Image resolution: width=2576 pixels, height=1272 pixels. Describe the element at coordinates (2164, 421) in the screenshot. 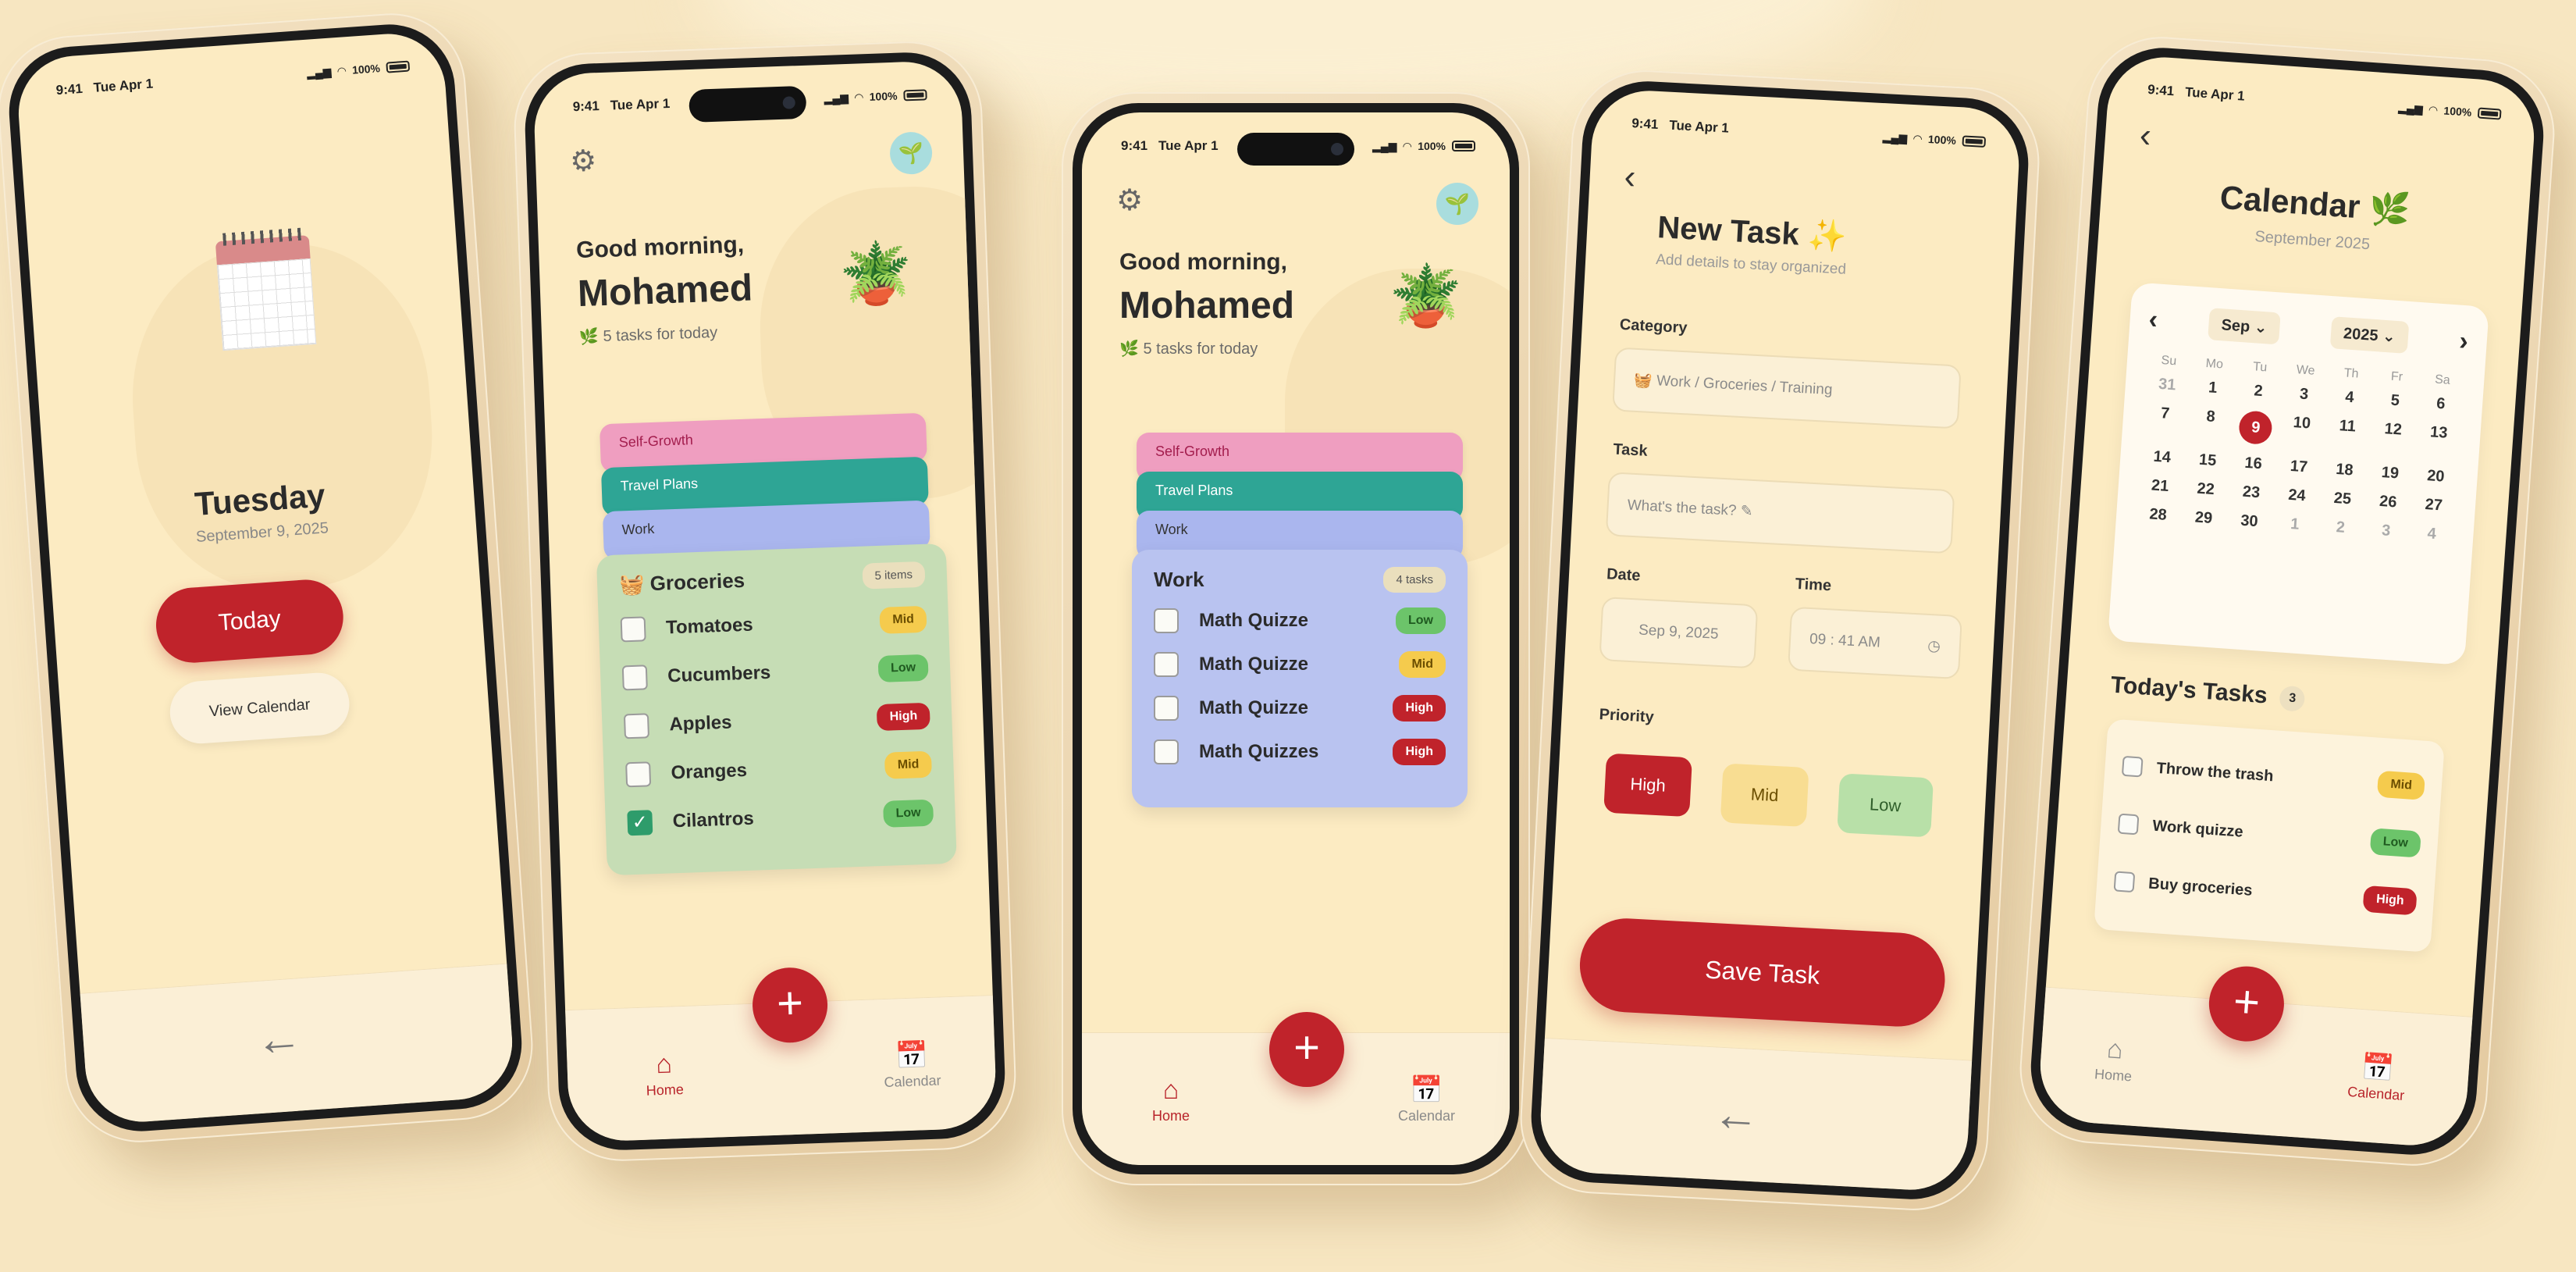

I see `calendar-day: 7` at that location.